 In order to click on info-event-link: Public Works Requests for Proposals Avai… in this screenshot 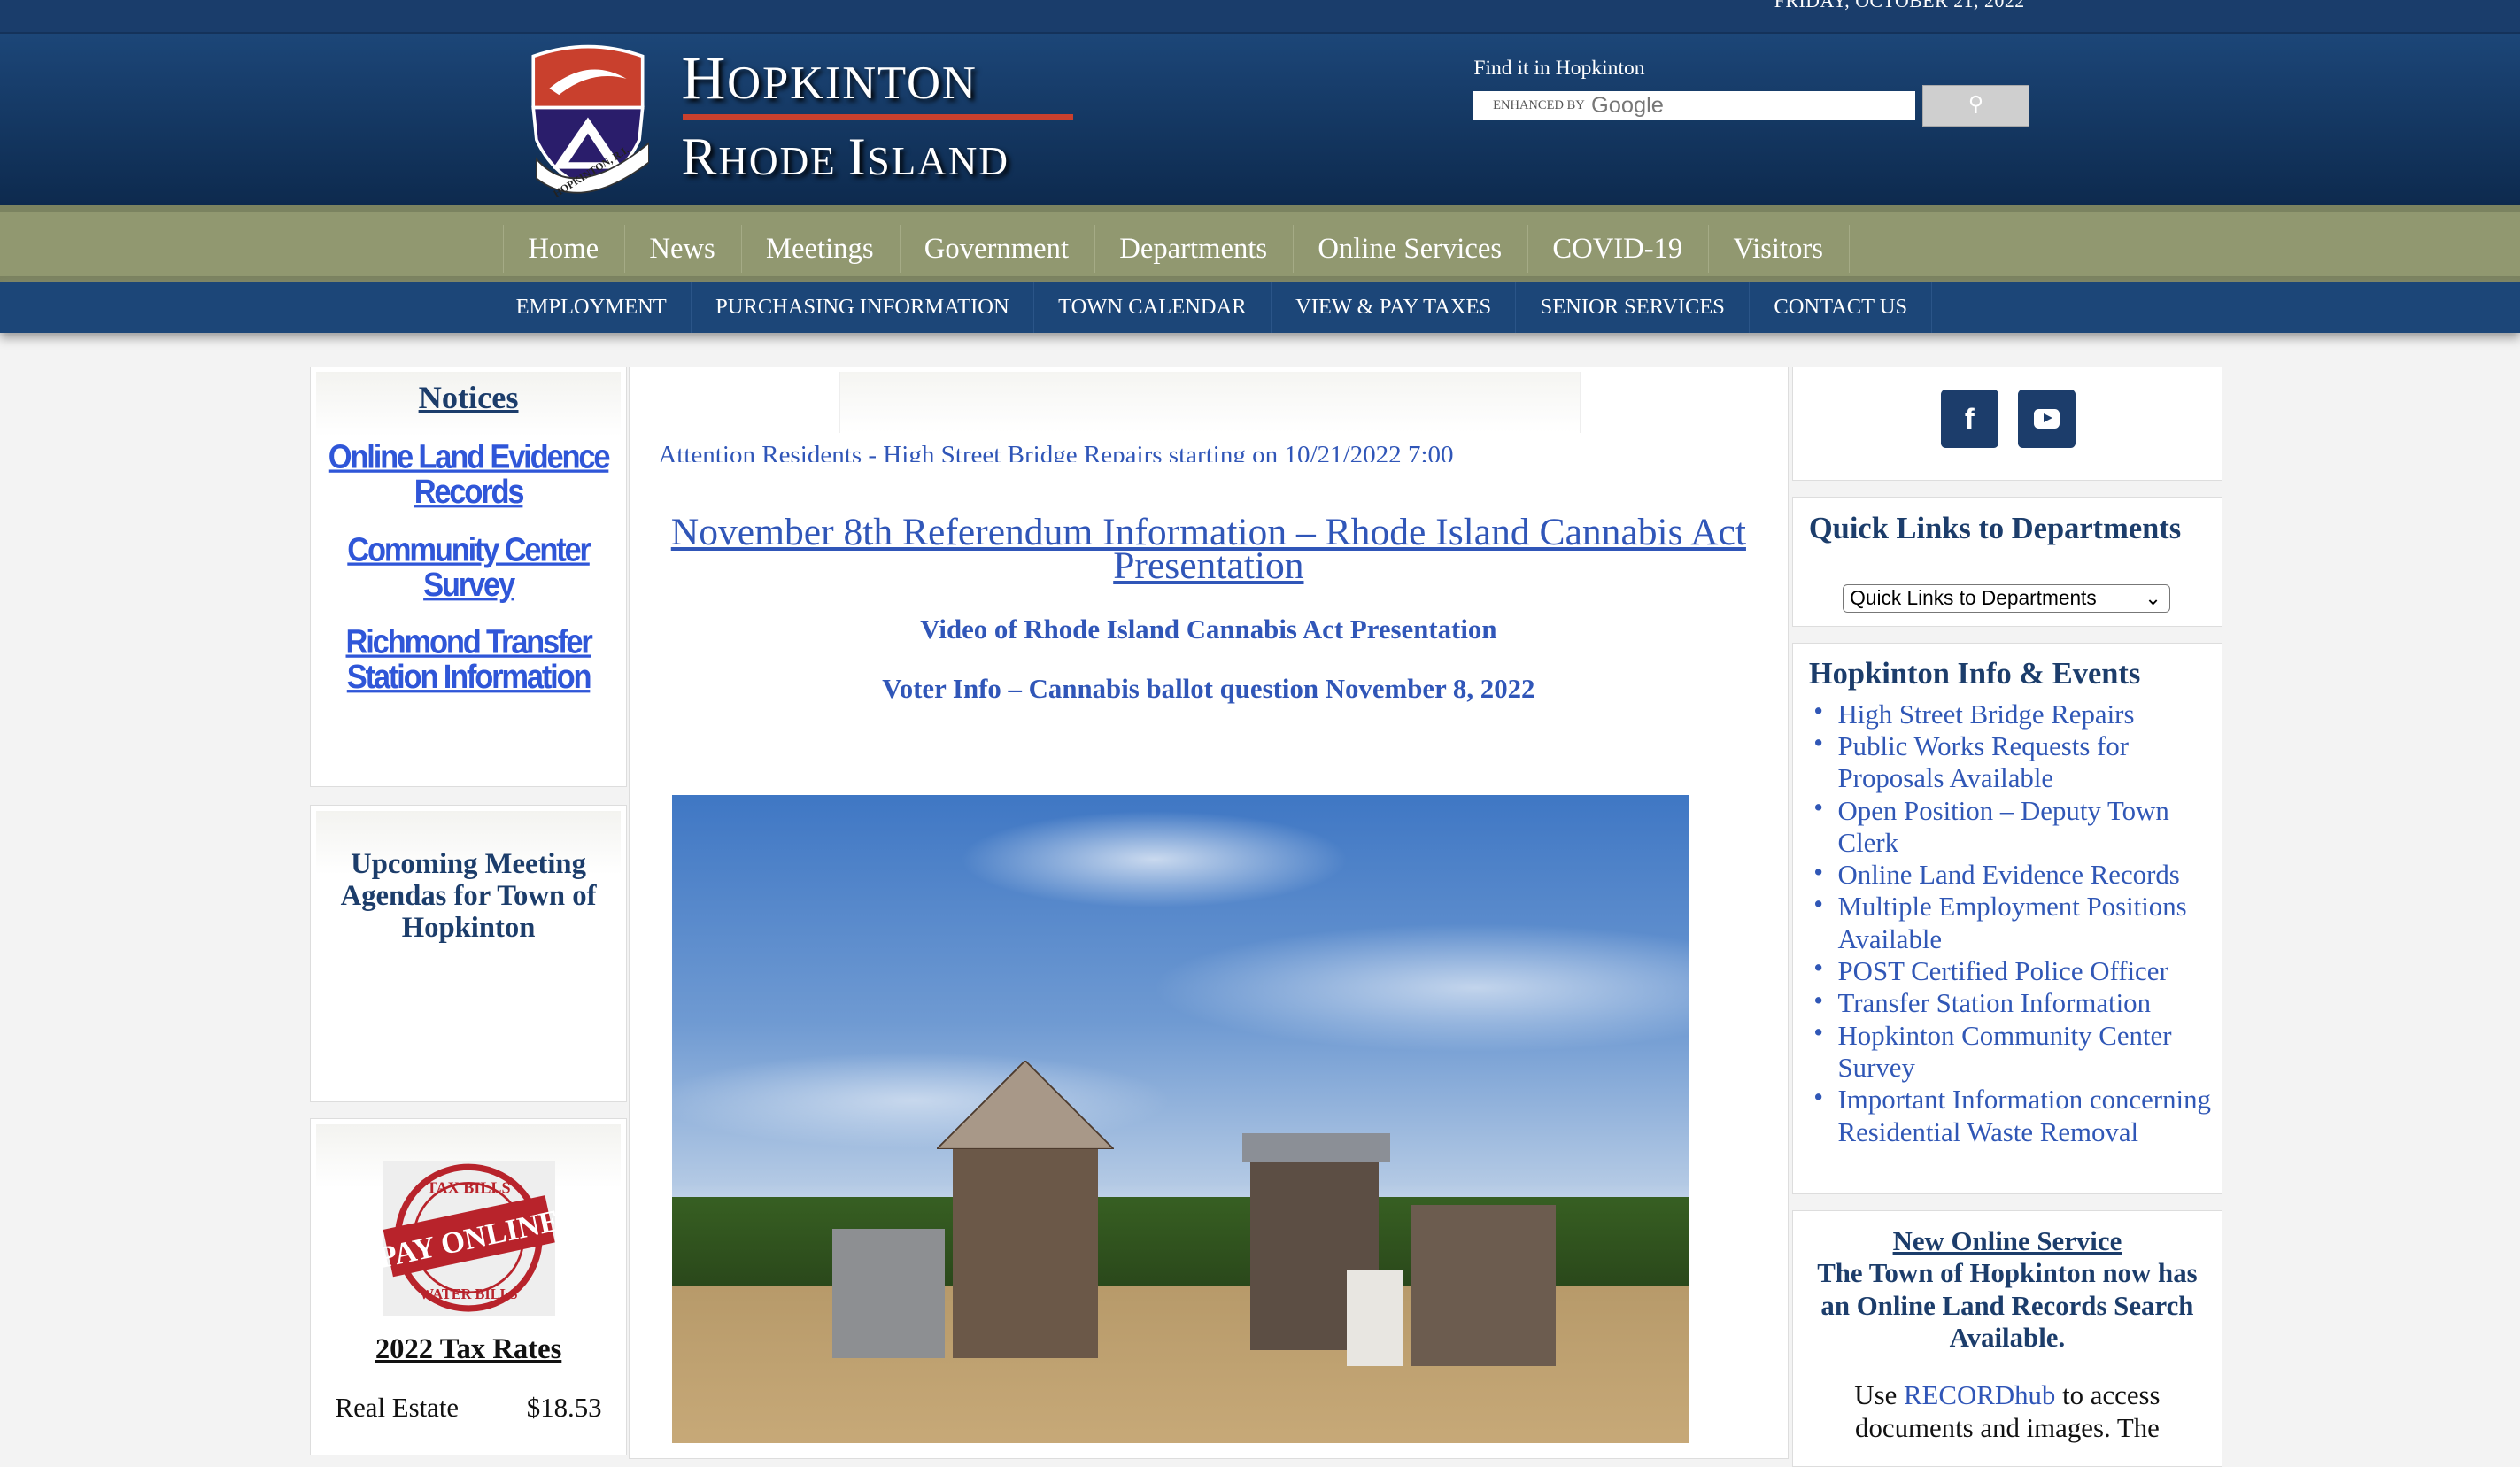, I will do `click(2013, 761)`.